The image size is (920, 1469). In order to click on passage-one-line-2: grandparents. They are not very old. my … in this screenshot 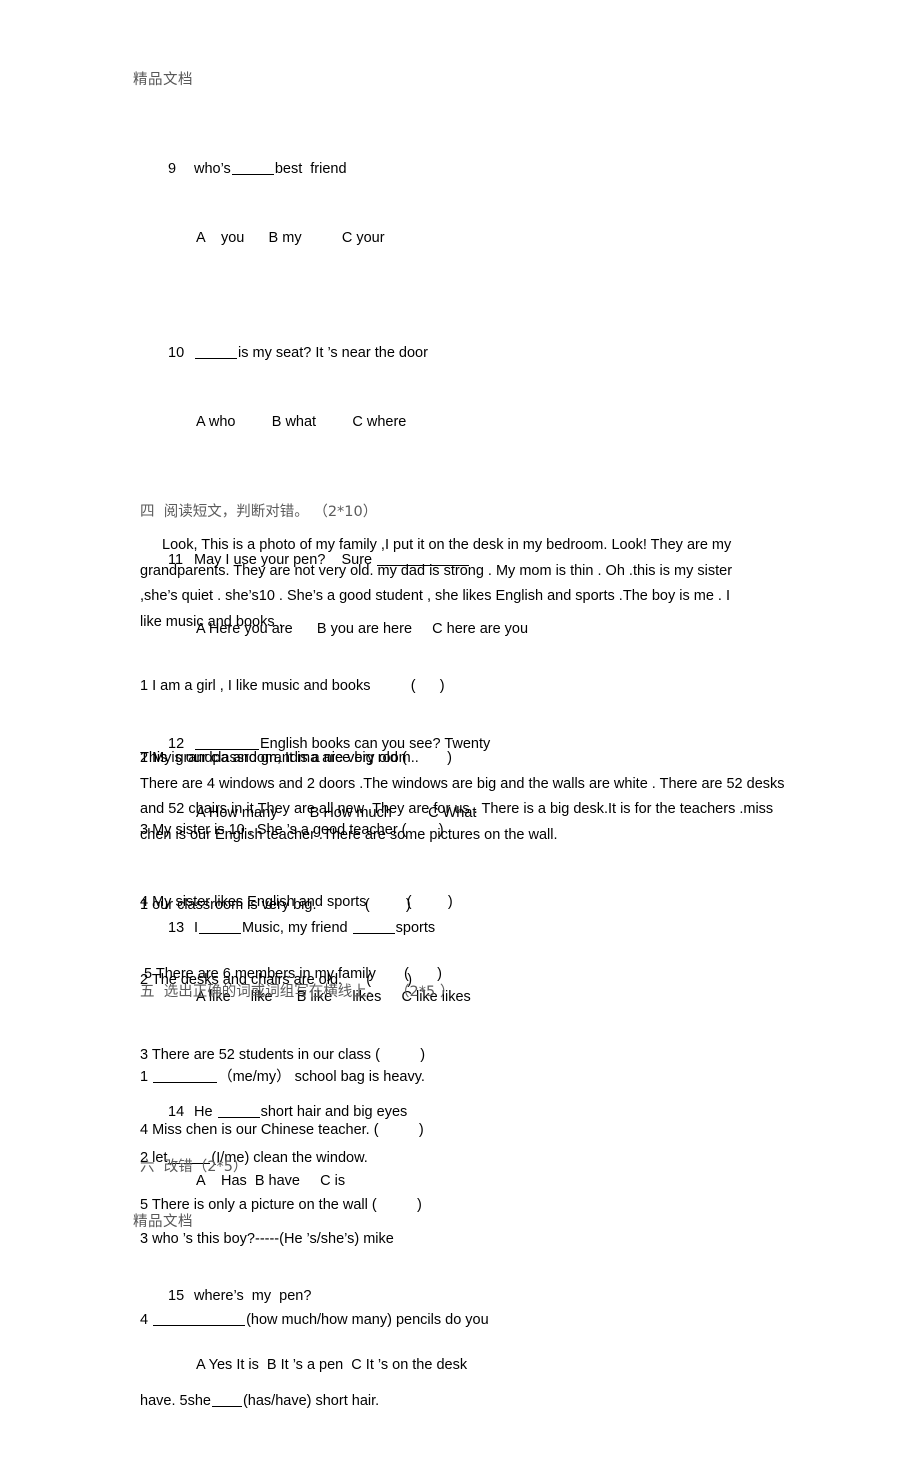, I will do `click(436, 570)`.